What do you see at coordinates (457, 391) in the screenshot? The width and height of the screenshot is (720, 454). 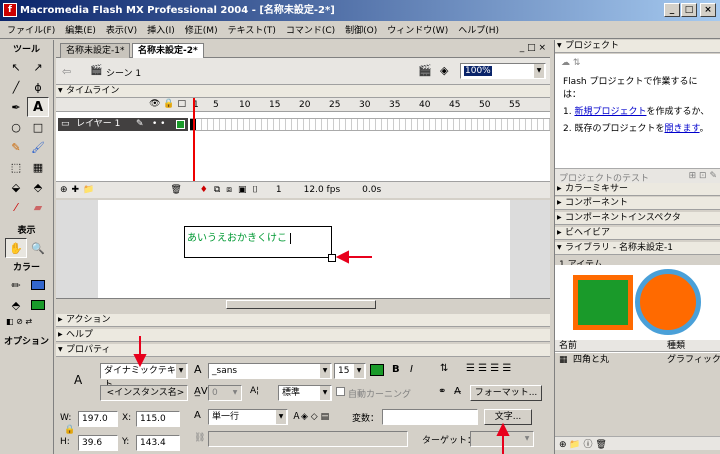 I see `spacing-icon: A̶` at bounding box center [457, 391].